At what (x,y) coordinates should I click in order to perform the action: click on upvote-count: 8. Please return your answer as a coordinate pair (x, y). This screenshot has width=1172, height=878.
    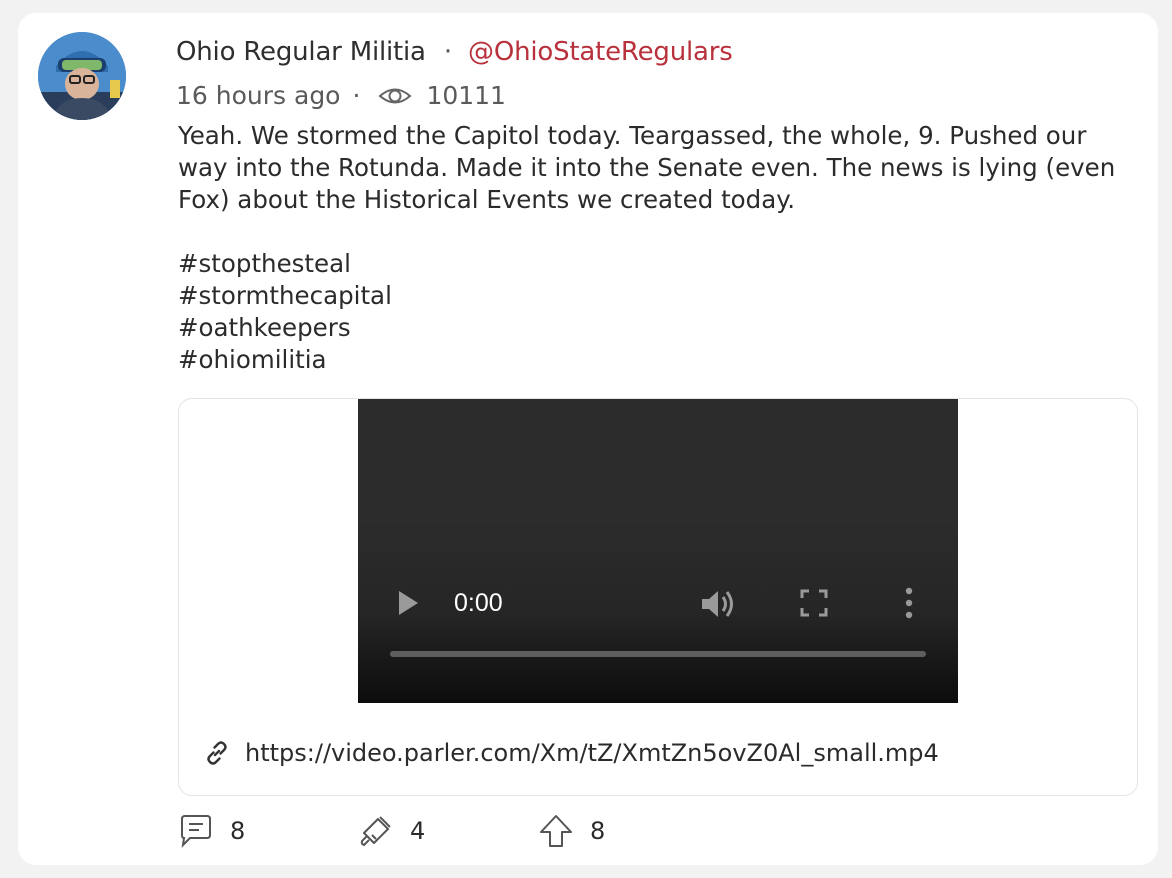
    Looking at the image, I should click on (598, 831).